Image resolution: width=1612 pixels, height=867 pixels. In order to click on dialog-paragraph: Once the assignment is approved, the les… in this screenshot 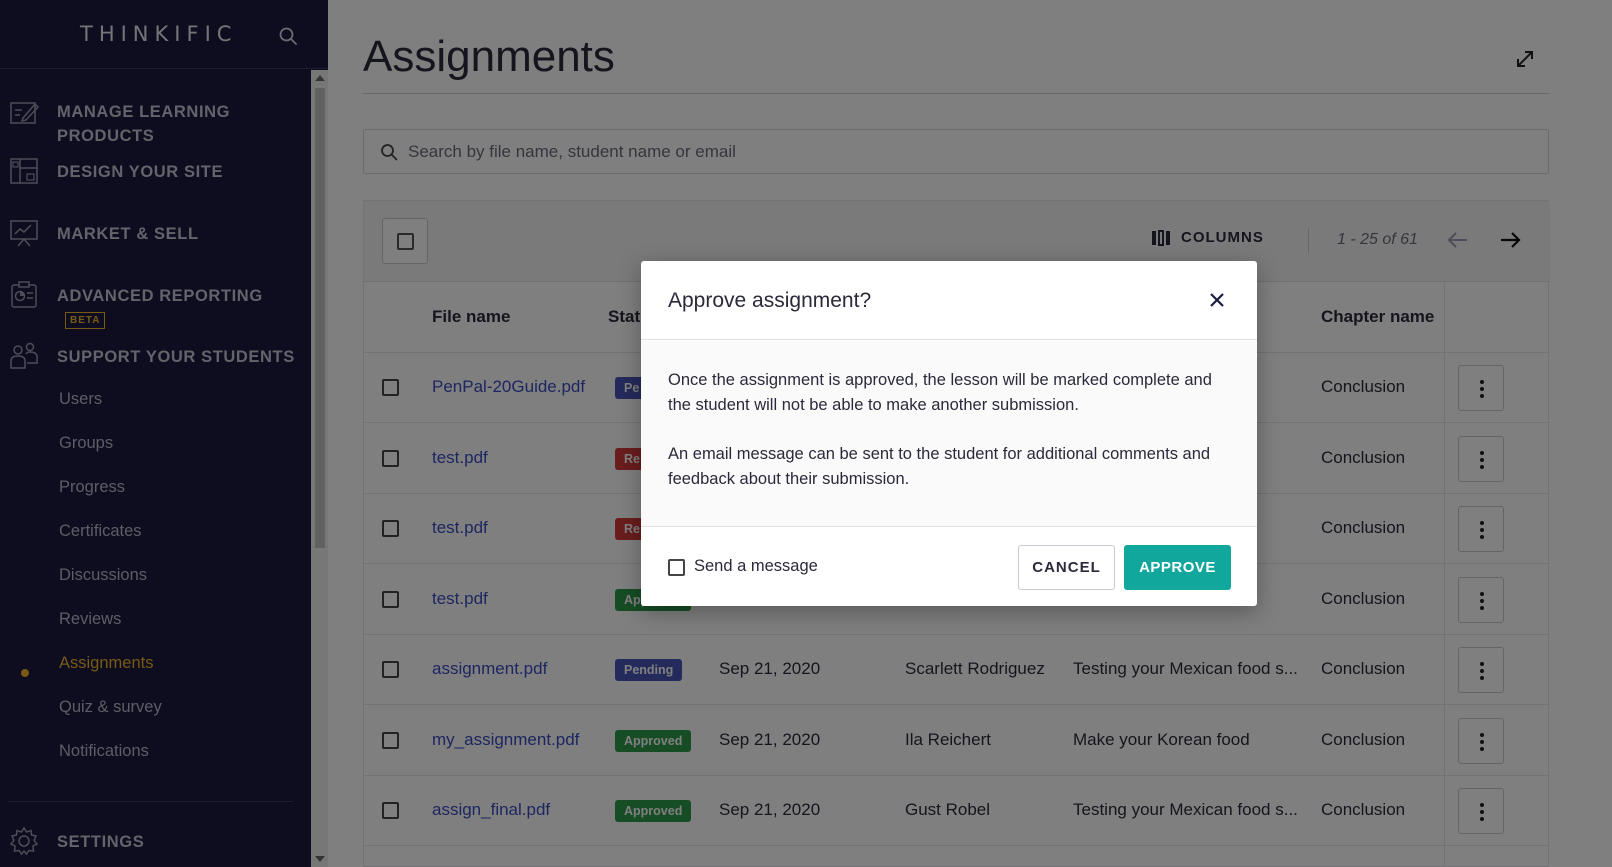, I will do `click(940, 392)`.